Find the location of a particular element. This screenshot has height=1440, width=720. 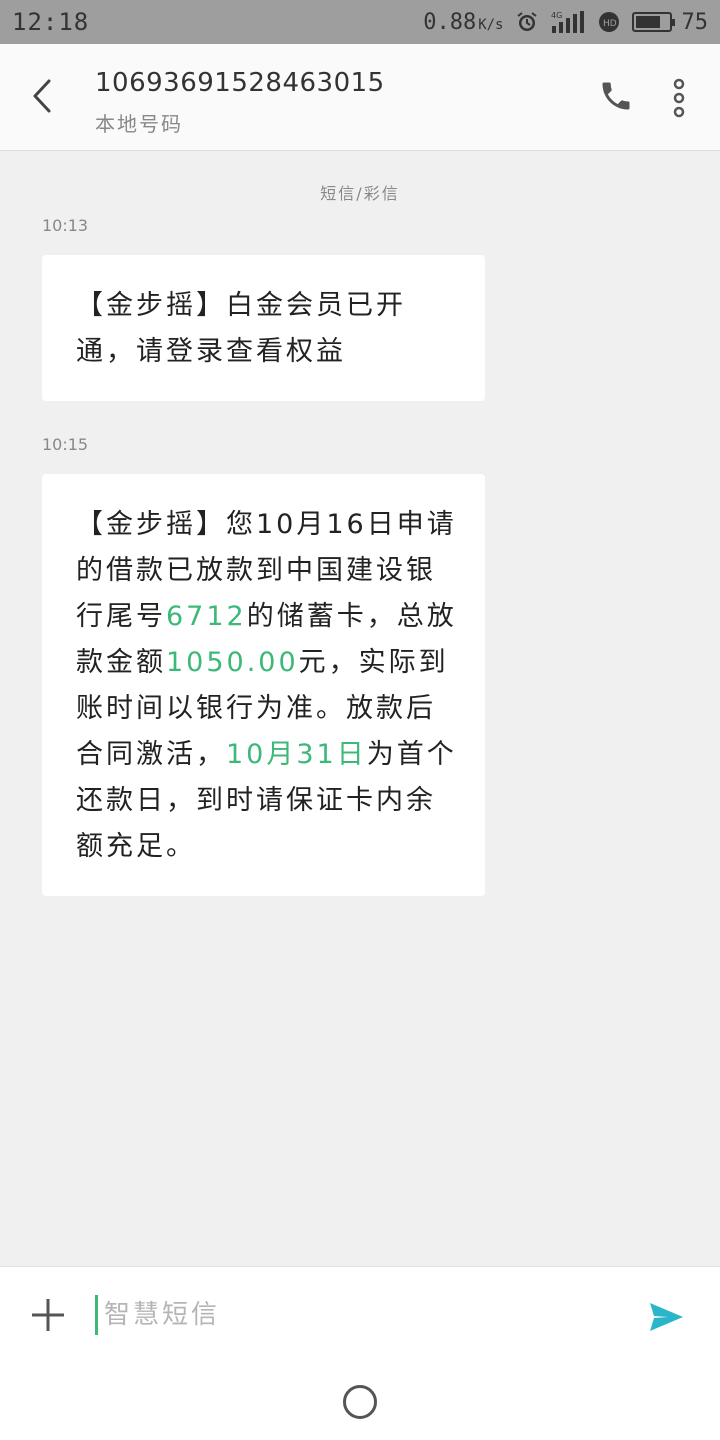

status-bar: 12:18 0.88 K/s 4G HD 75 is located at coordinates (360, 22).